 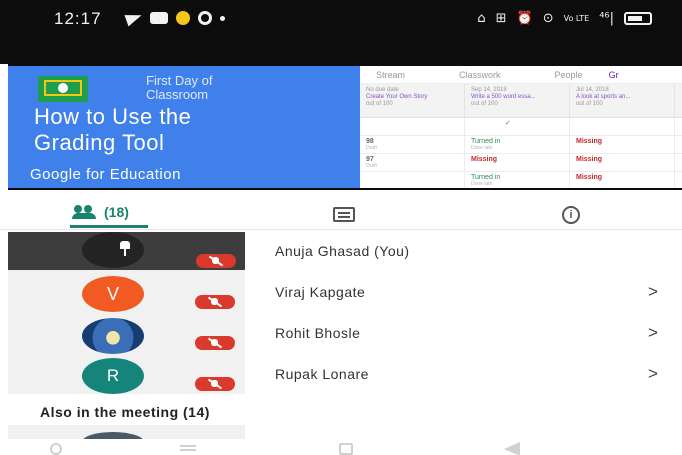 I want to click on avatar: R, so click(x=113, y=376).